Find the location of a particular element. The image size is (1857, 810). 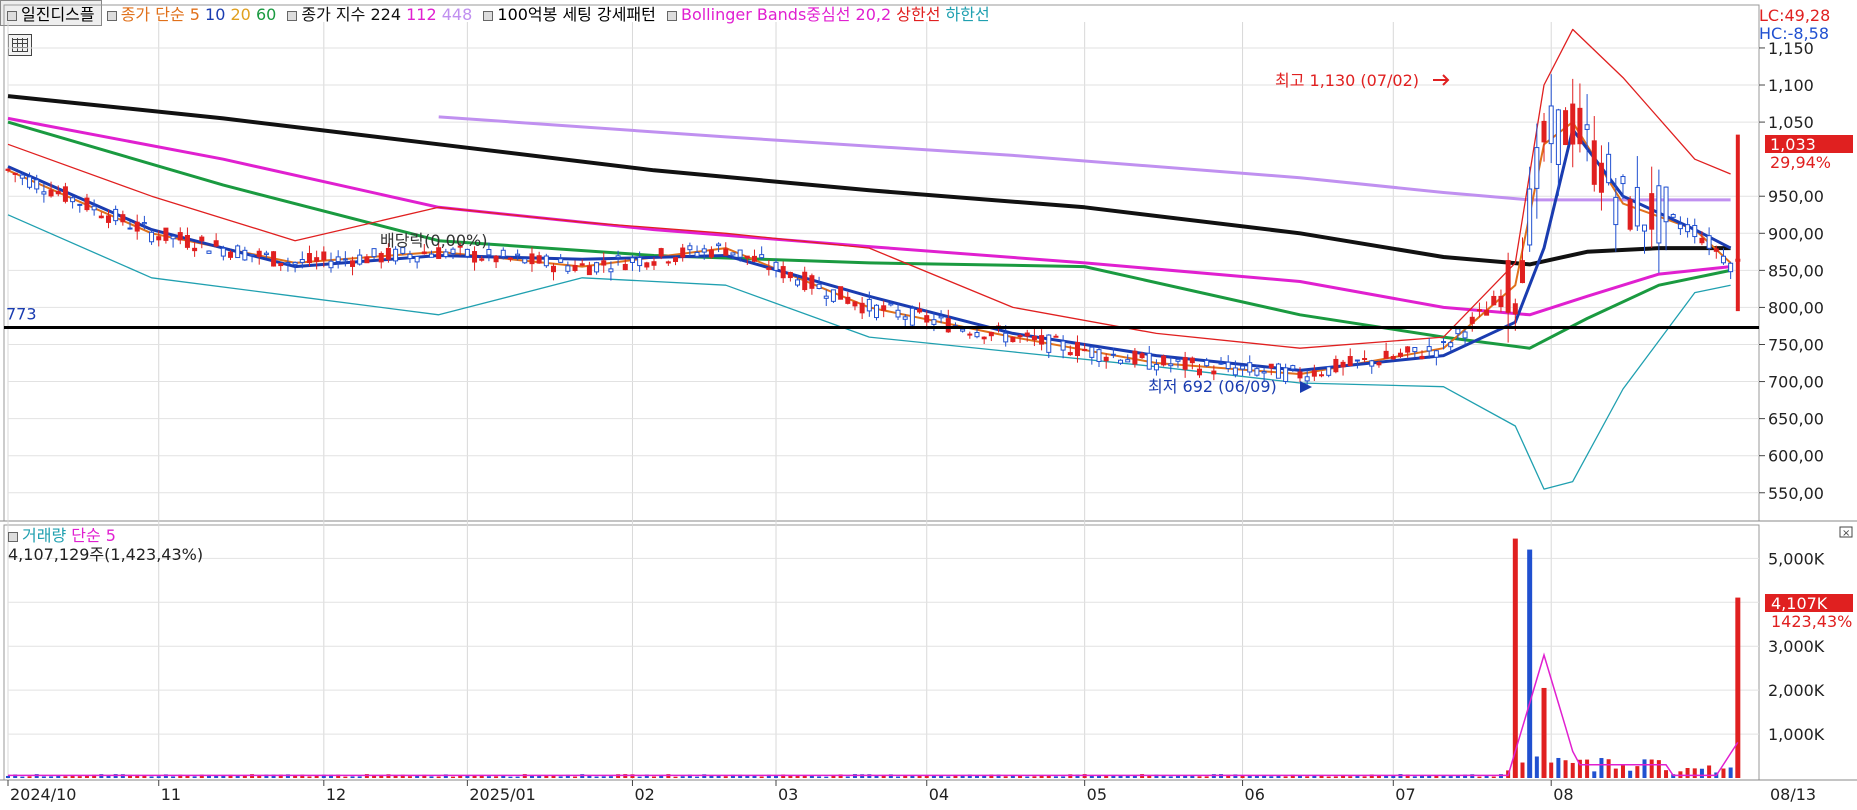

dividend-annotation: 배당락(0,00%) is located at coordinates (433, 240).